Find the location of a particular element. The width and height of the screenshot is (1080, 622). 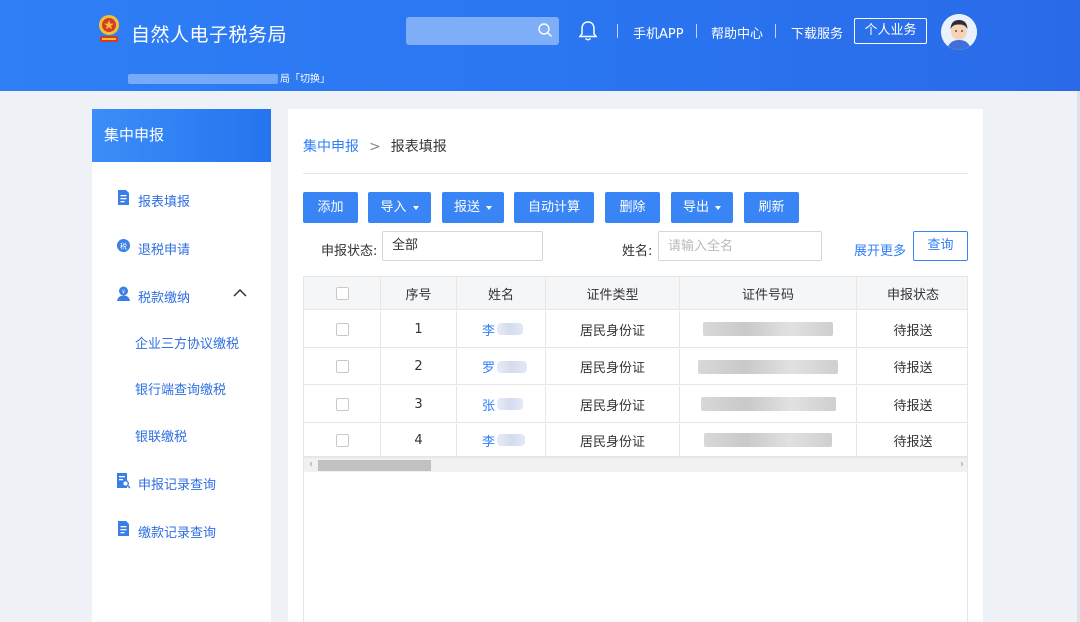

sidebar-subitem-enterprise-agreement: 企业三方协议缴税 is located at coordinates (187, 342).